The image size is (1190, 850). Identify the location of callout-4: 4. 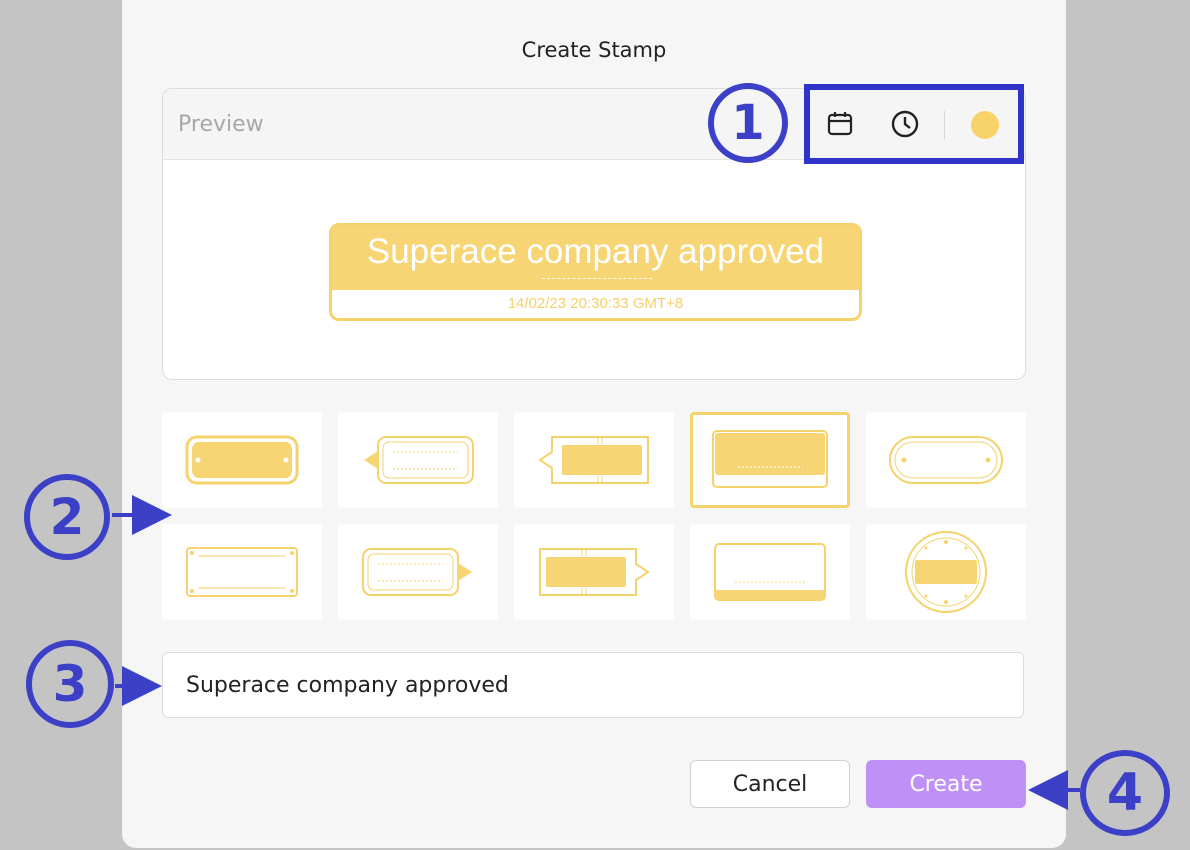
(1125, 793).